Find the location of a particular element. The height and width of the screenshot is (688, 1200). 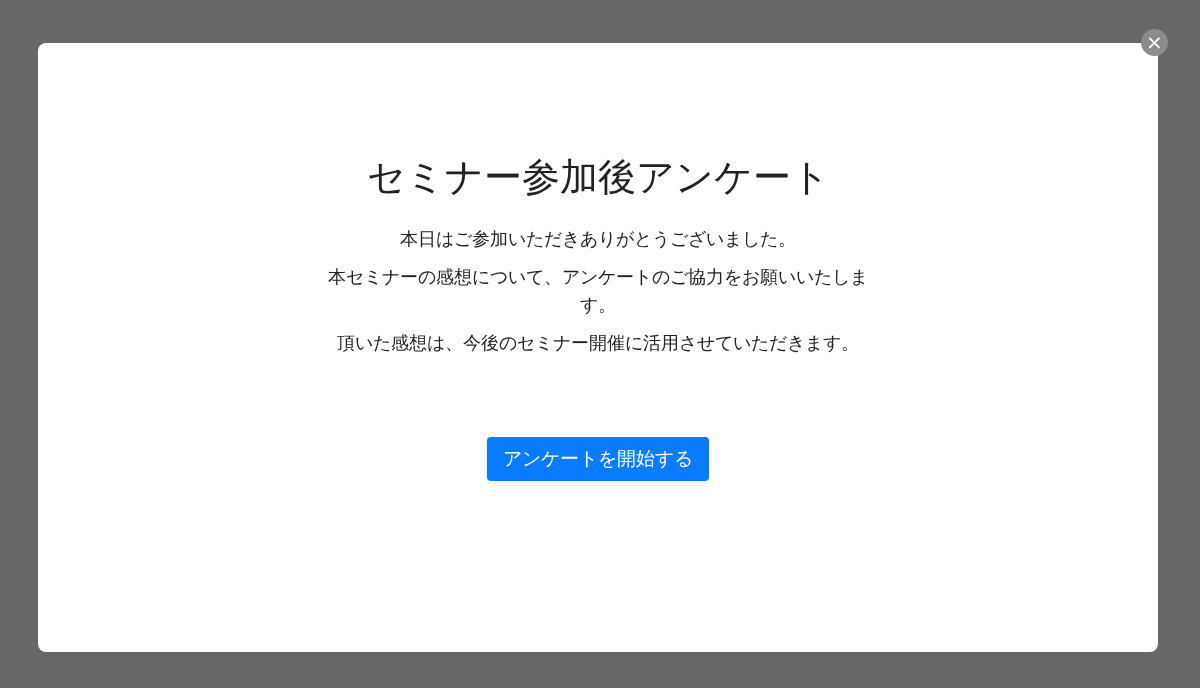

intro-text: 頂いた感想は、今後のセミナー開催に活用させていただきます。 is located at coordinates (598, 343).